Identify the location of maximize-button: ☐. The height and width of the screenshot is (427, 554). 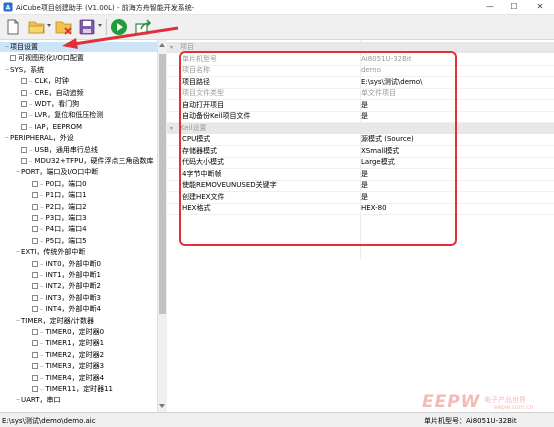
(514, 7).